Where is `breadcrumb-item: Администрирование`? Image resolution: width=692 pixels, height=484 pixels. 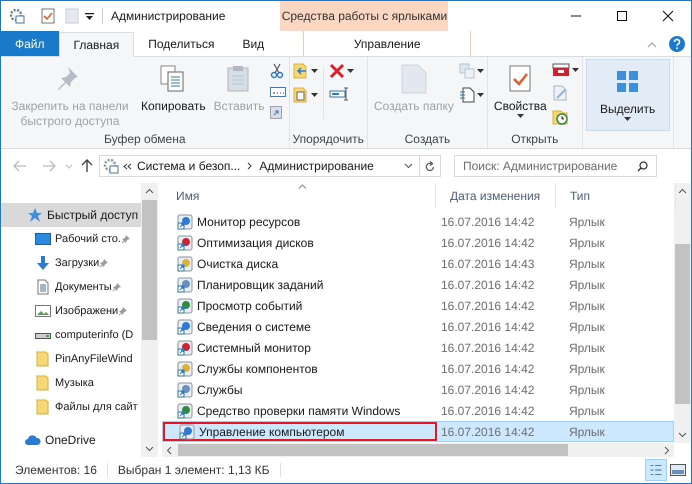 breadcrumb-item: Администрирование is located at coordinates (316, 166).